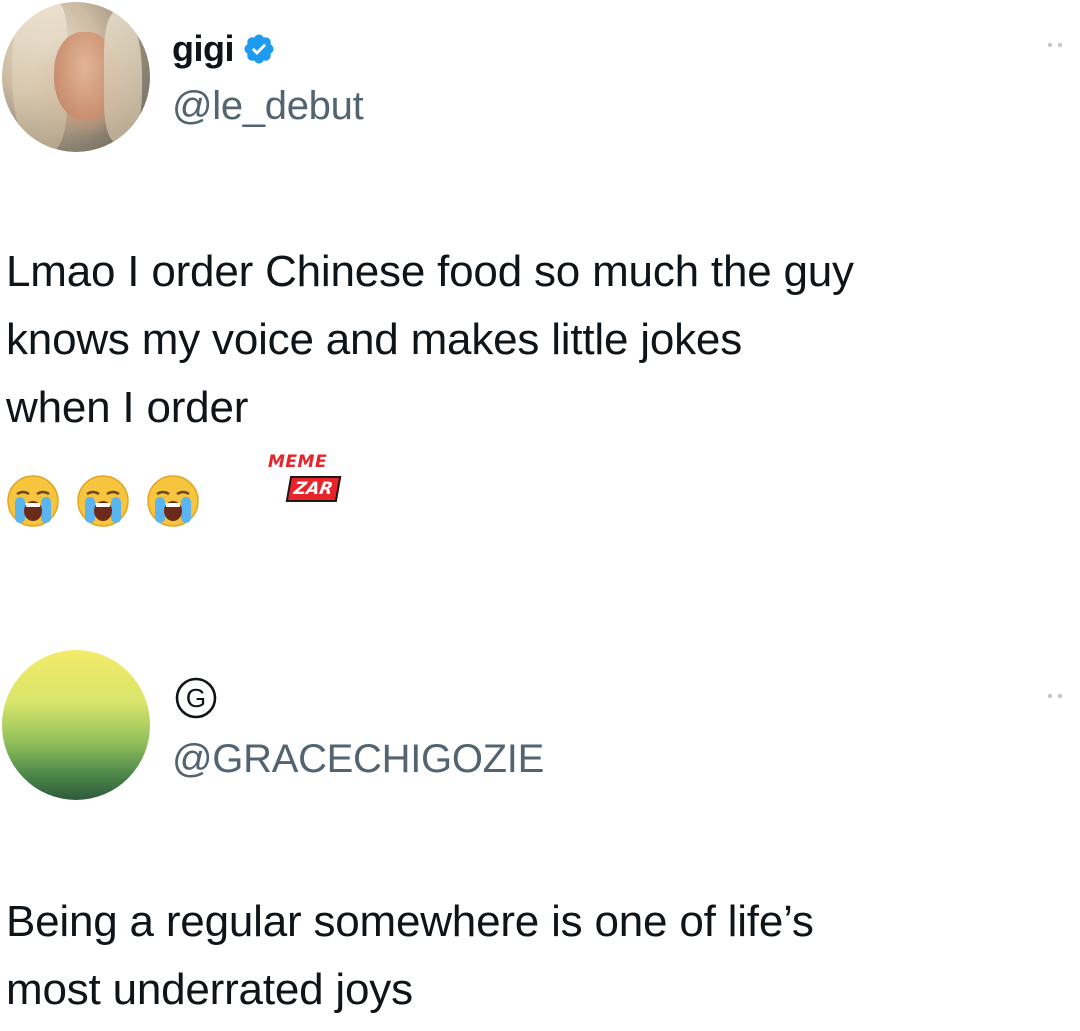 This screenshot has width=1080, height=1031. What do you see at coordinates (298, 462) in the screenshot?
I see `watermark-line-1: MEME` at bounding box center [298, 462].